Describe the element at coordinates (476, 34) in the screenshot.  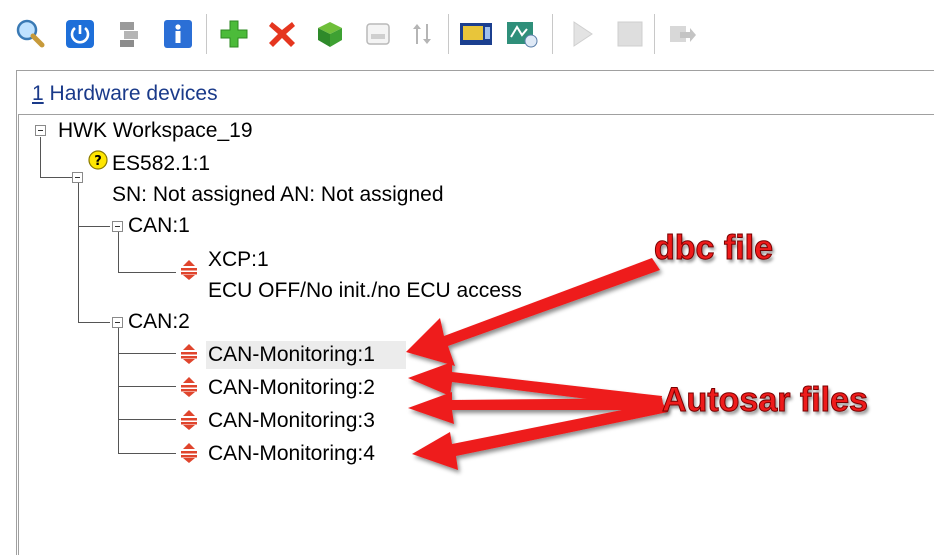
I see `hardware-config-icon` at that location.